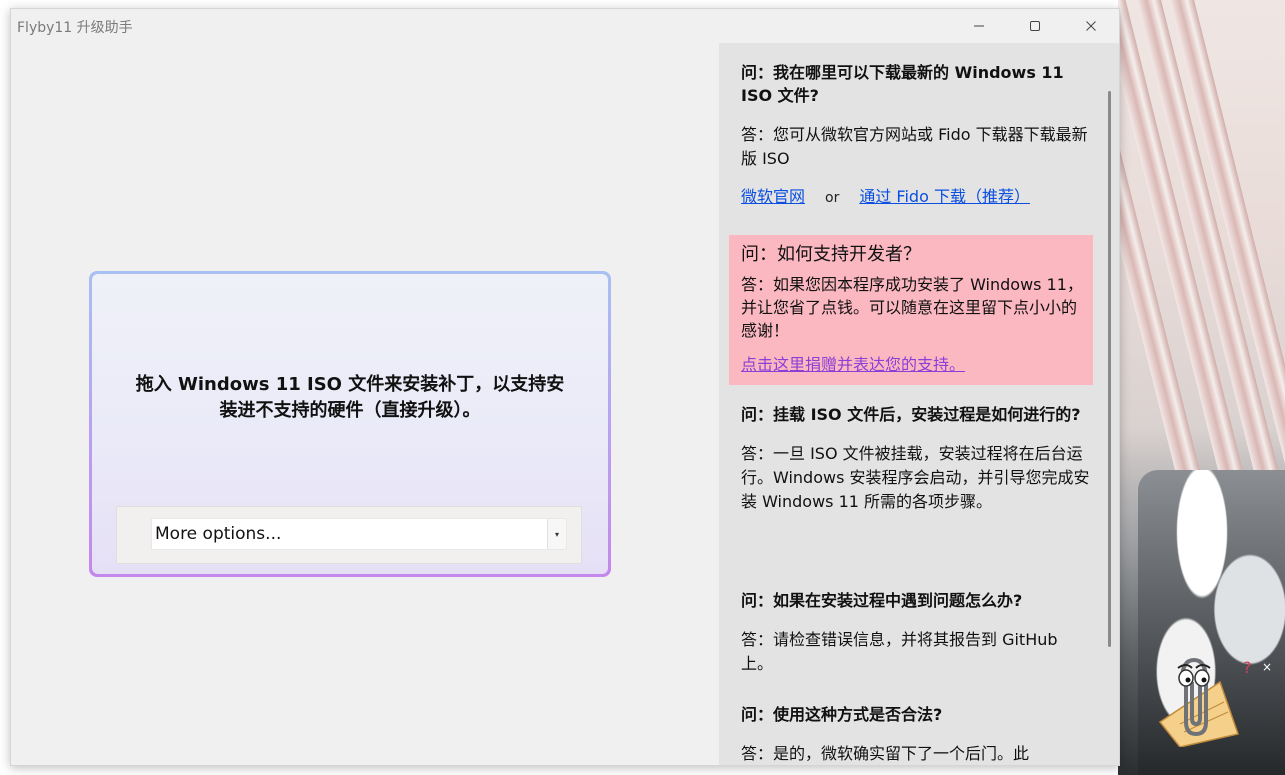  I want to click on faq-question: 问：我在哪里可以下载最新的 Windows 11 ISO 文件?, so click(902, 84).